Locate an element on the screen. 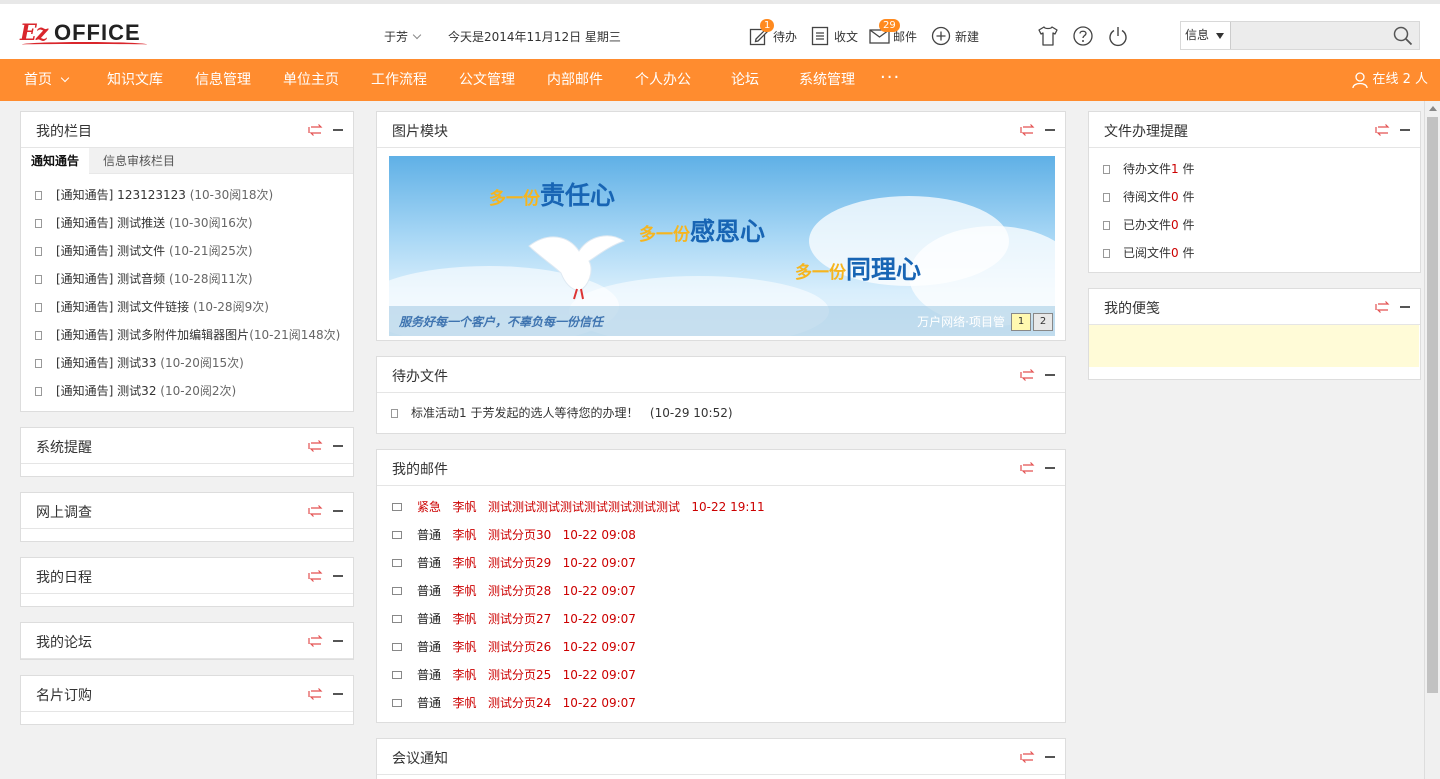  receive-doc-tool-button: 收文 is located at coordinates (834, 36).